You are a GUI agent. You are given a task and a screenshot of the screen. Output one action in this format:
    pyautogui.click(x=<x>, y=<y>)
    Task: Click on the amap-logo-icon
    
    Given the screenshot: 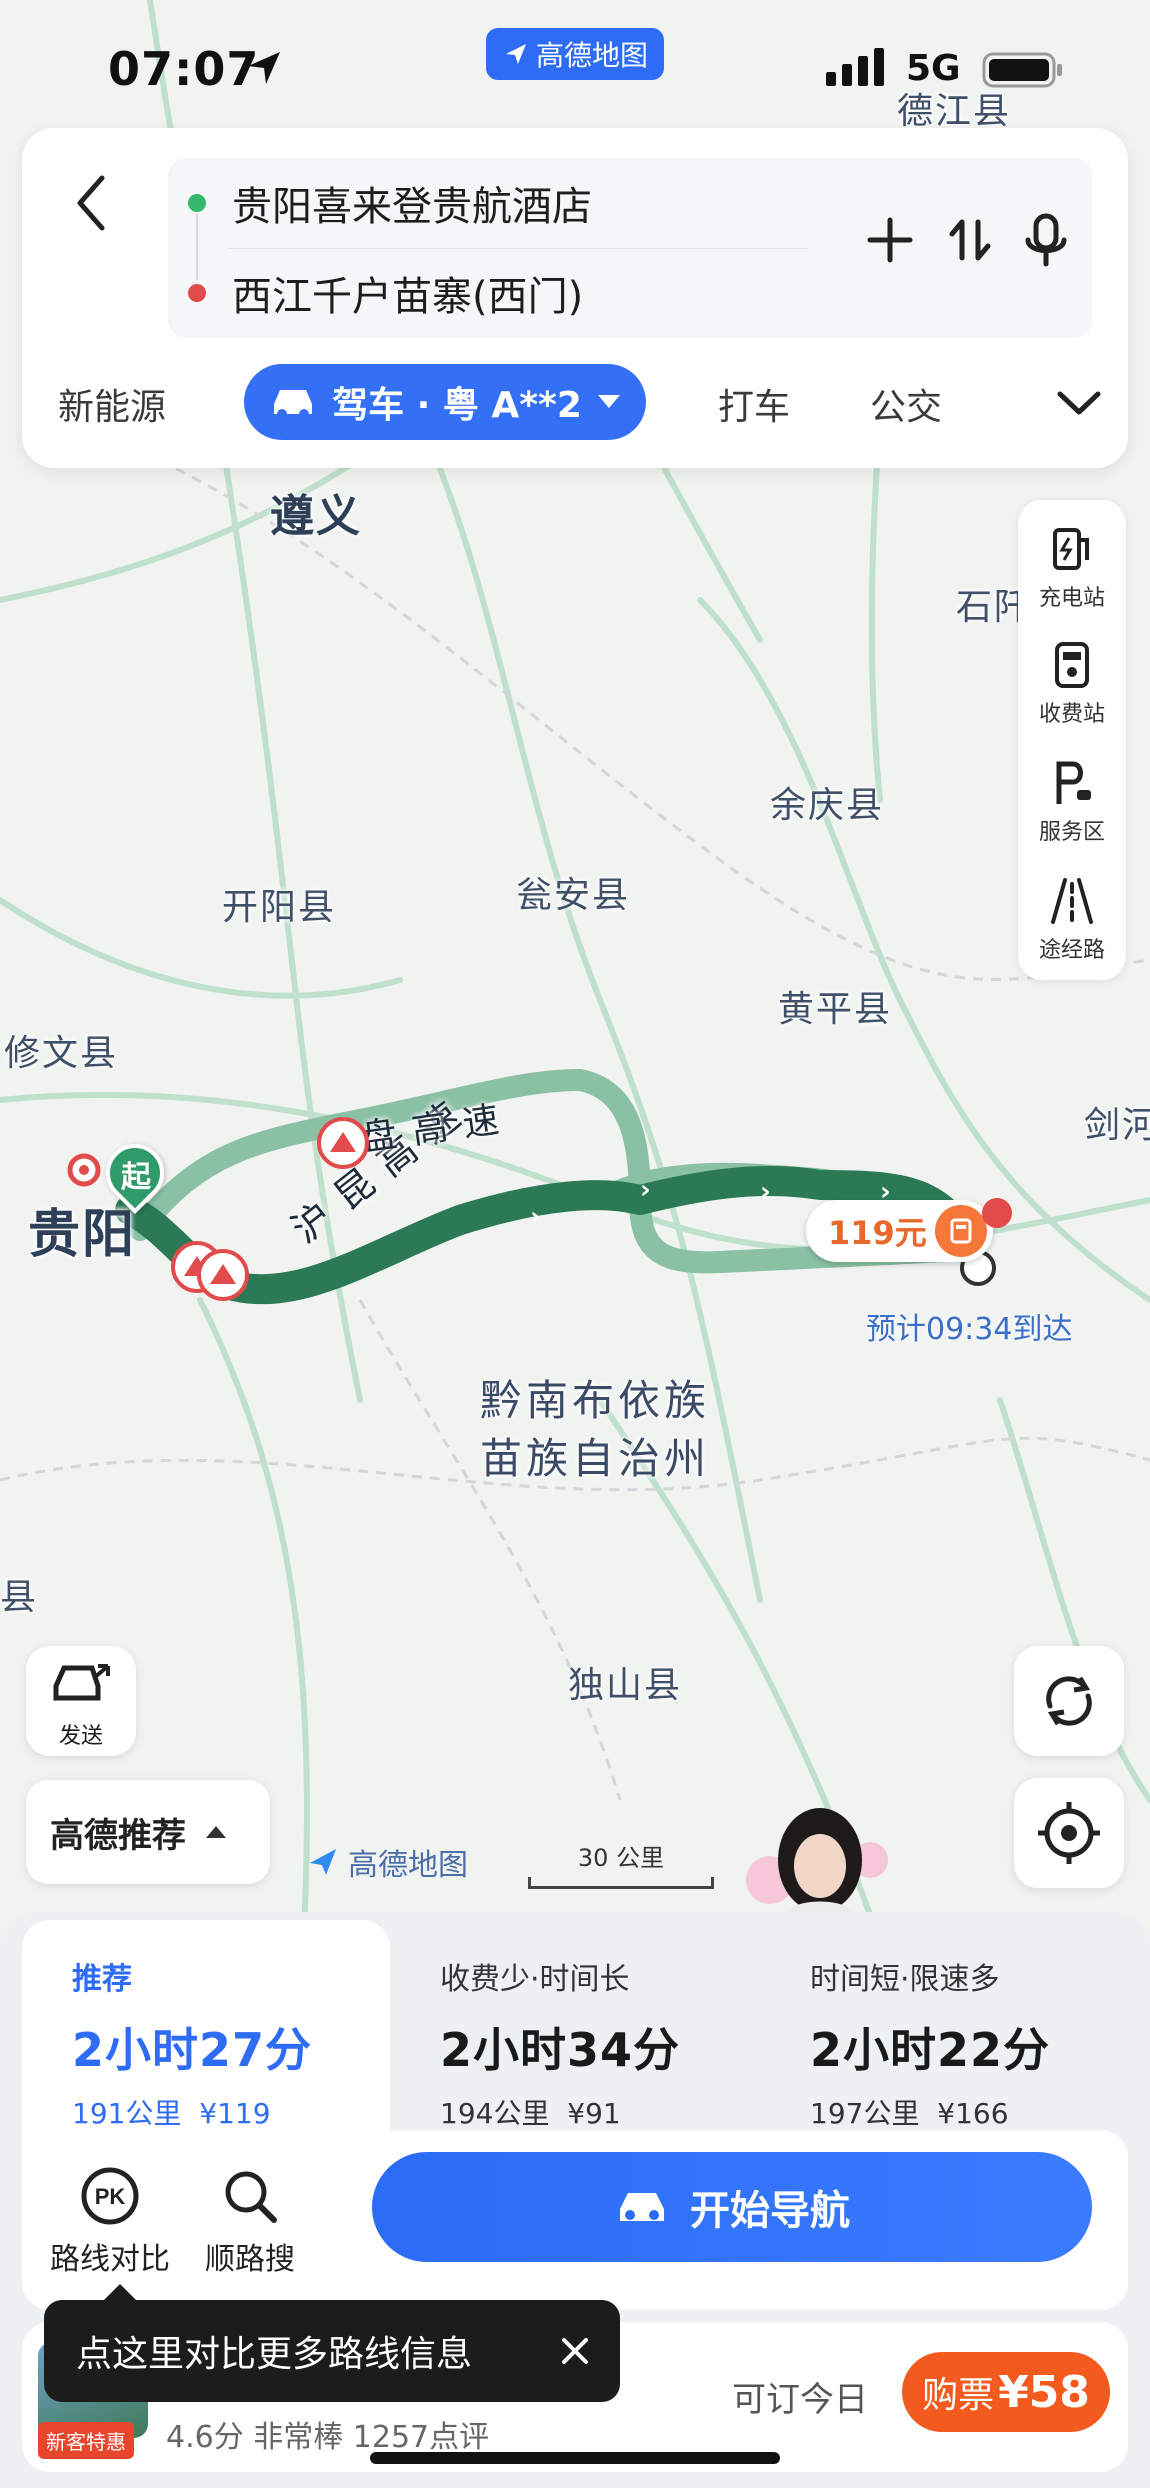 What is the action you would take?
    pyautogui.click(x=515, y=54)
    